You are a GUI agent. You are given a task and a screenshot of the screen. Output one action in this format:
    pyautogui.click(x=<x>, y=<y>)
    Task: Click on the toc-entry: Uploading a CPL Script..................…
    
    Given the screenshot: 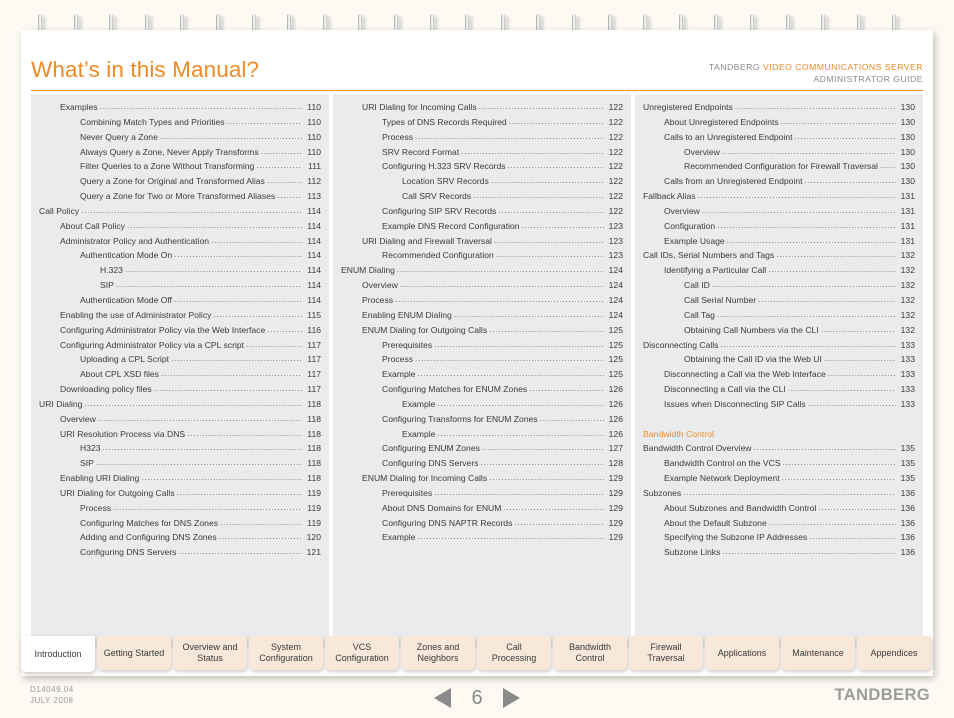 What is the action you would take?
    pyautogui.click(x=180, y=359)
    